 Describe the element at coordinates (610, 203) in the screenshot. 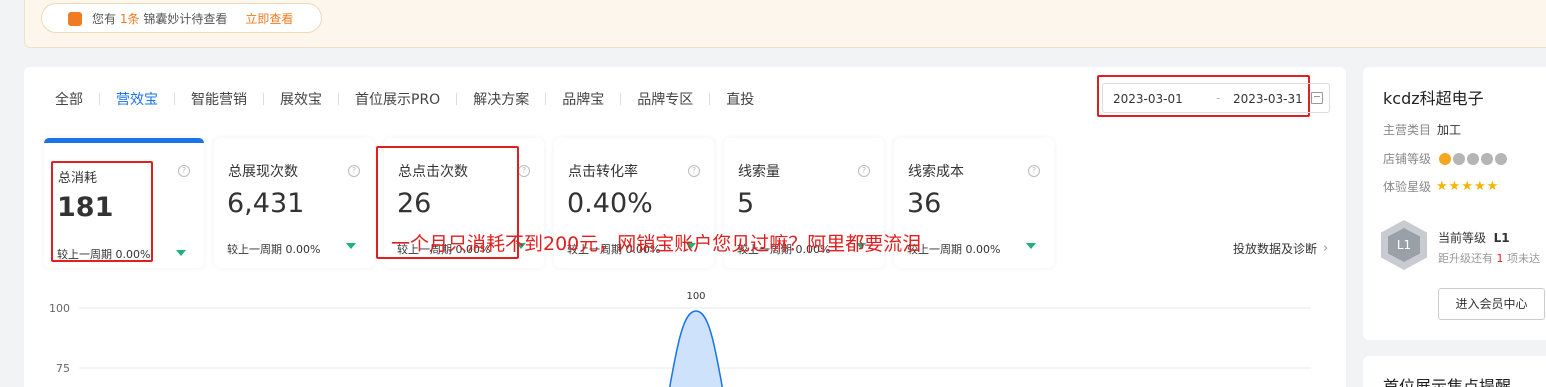

I see `metric-value: 0.40%` at that location.